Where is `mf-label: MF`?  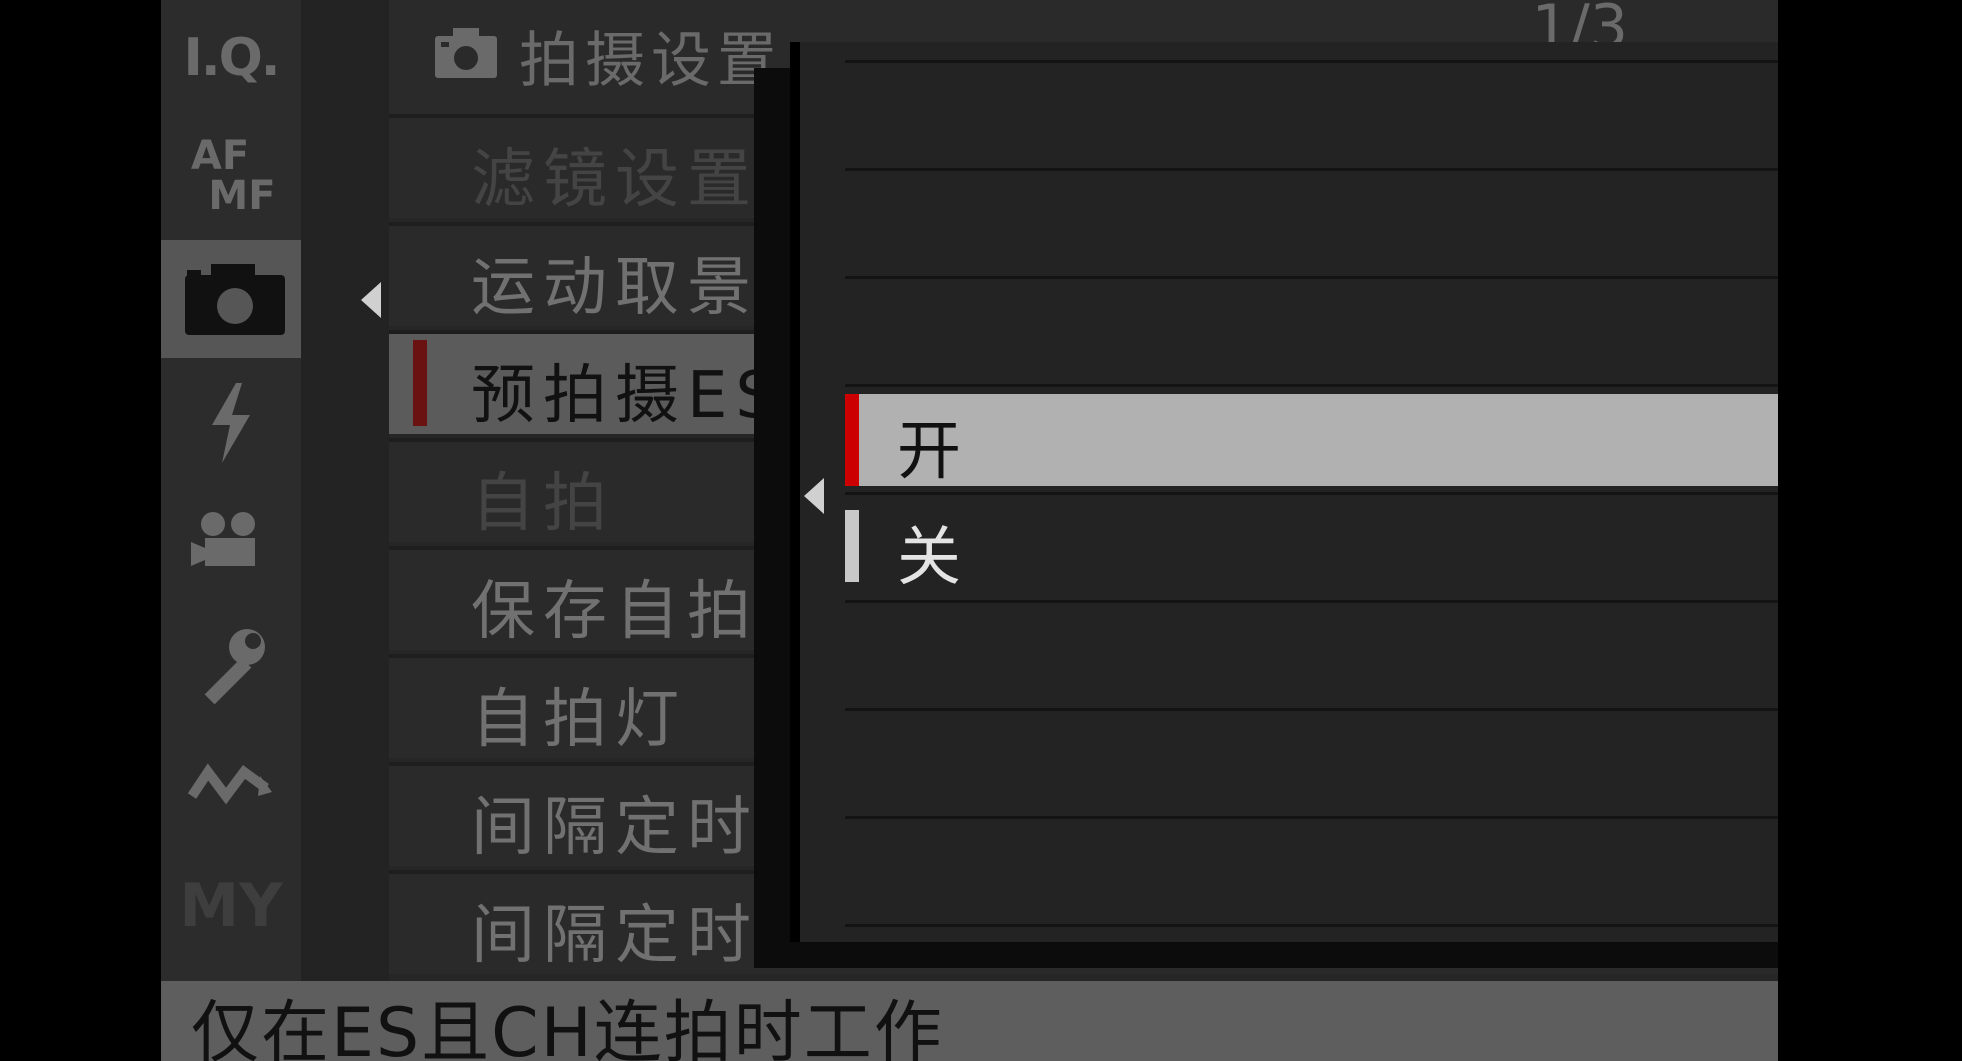 mf-label: MF is located at coordinates (242, 196).